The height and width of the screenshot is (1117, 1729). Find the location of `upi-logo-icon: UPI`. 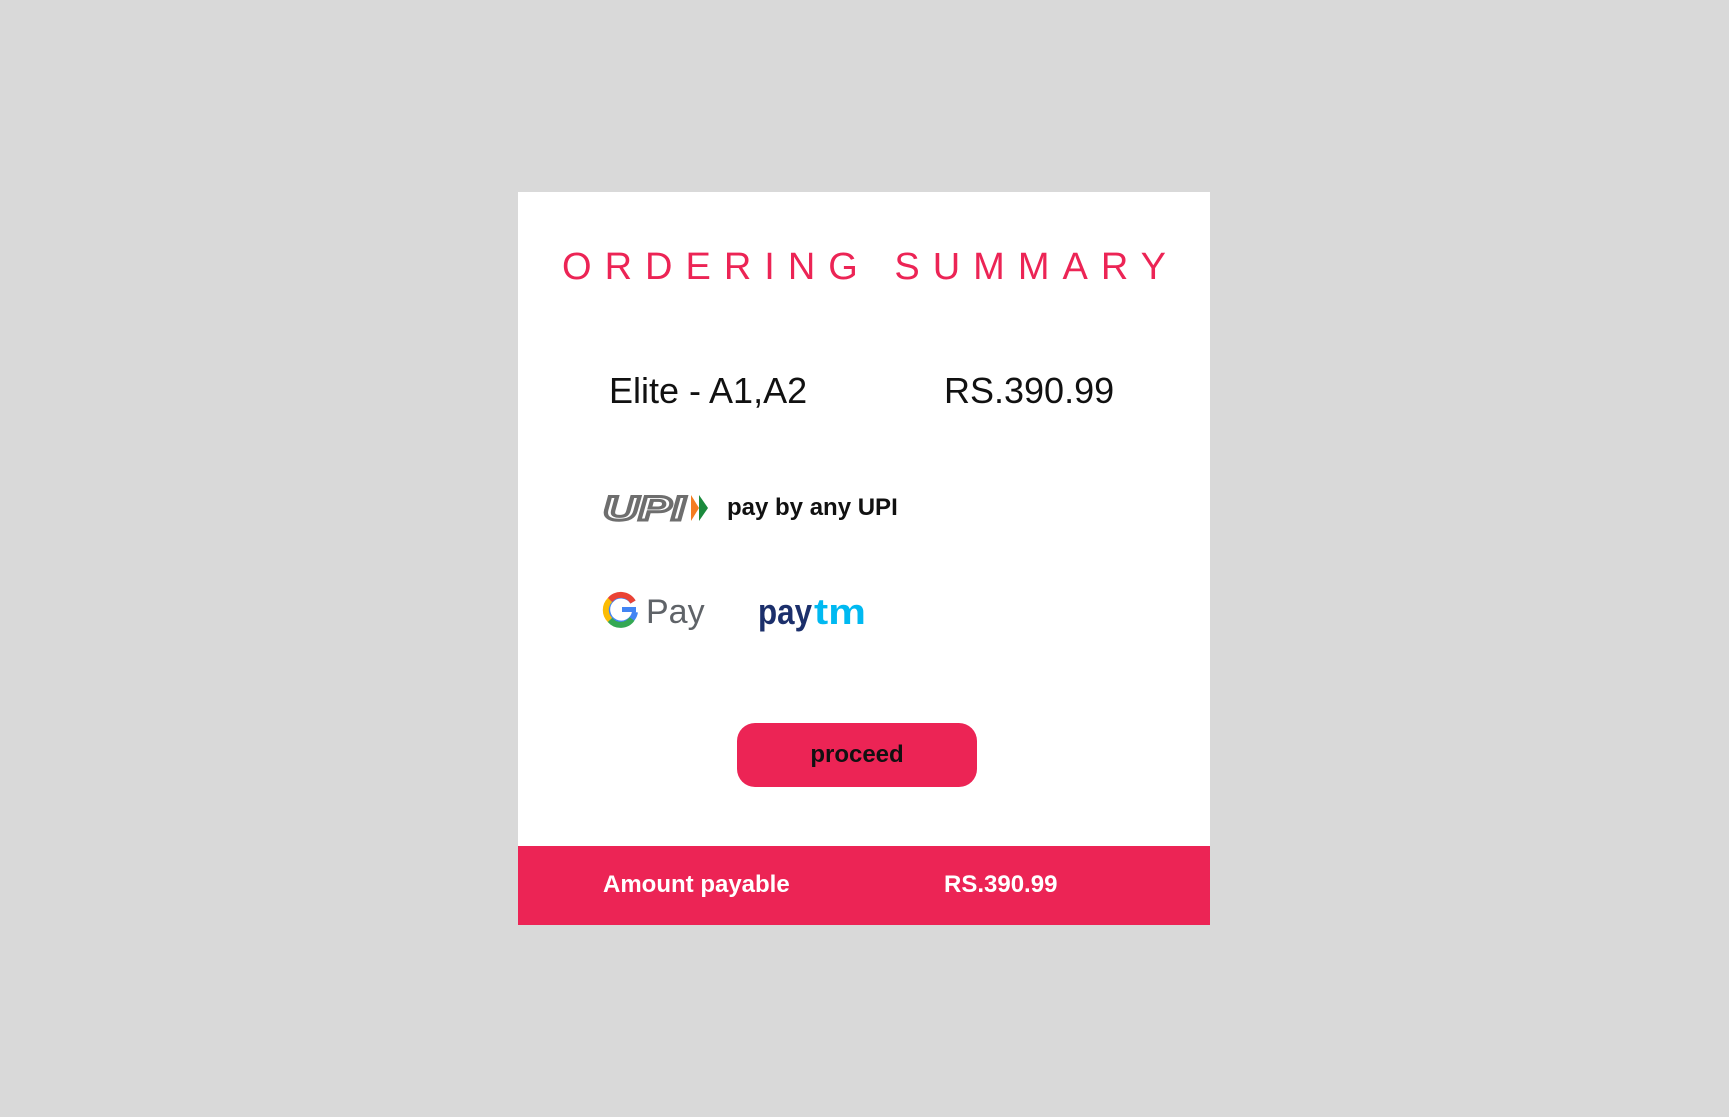

upi-logo-icon: UPI is located at coordinates (655, 508).